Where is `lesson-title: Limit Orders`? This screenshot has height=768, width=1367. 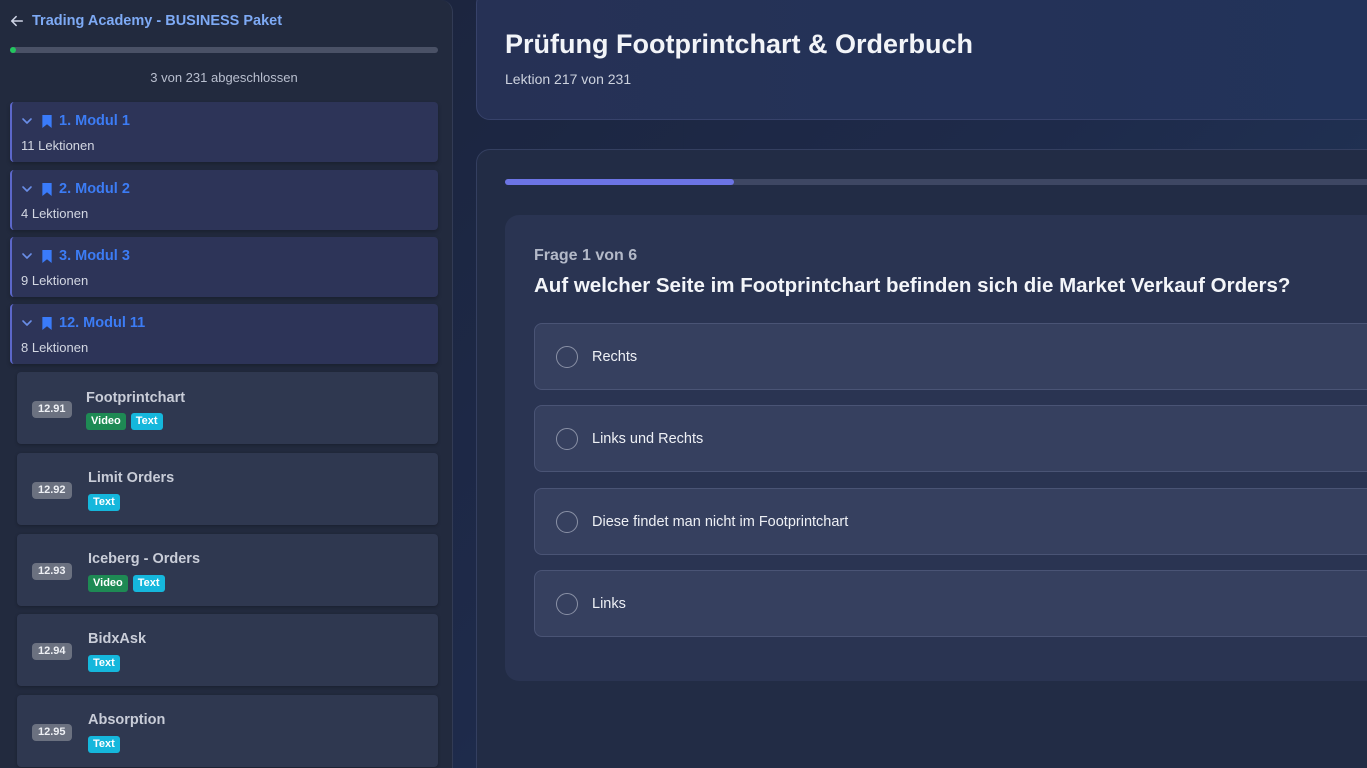
lesson-title: Limit Orders is located at coordinates (131, 478).